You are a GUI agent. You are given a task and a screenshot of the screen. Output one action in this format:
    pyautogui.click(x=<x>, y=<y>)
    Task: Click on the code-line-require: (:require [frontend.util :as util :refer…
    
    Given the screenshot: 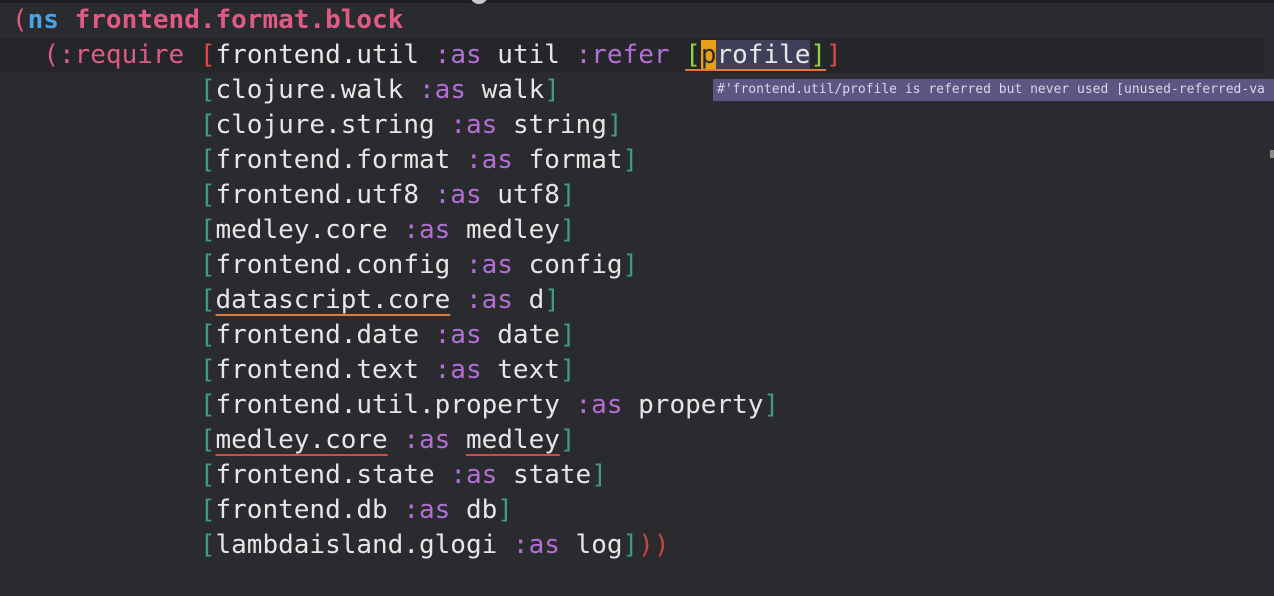 What is the action you would take?
    pyautogui.click(x=427, y=55)
    